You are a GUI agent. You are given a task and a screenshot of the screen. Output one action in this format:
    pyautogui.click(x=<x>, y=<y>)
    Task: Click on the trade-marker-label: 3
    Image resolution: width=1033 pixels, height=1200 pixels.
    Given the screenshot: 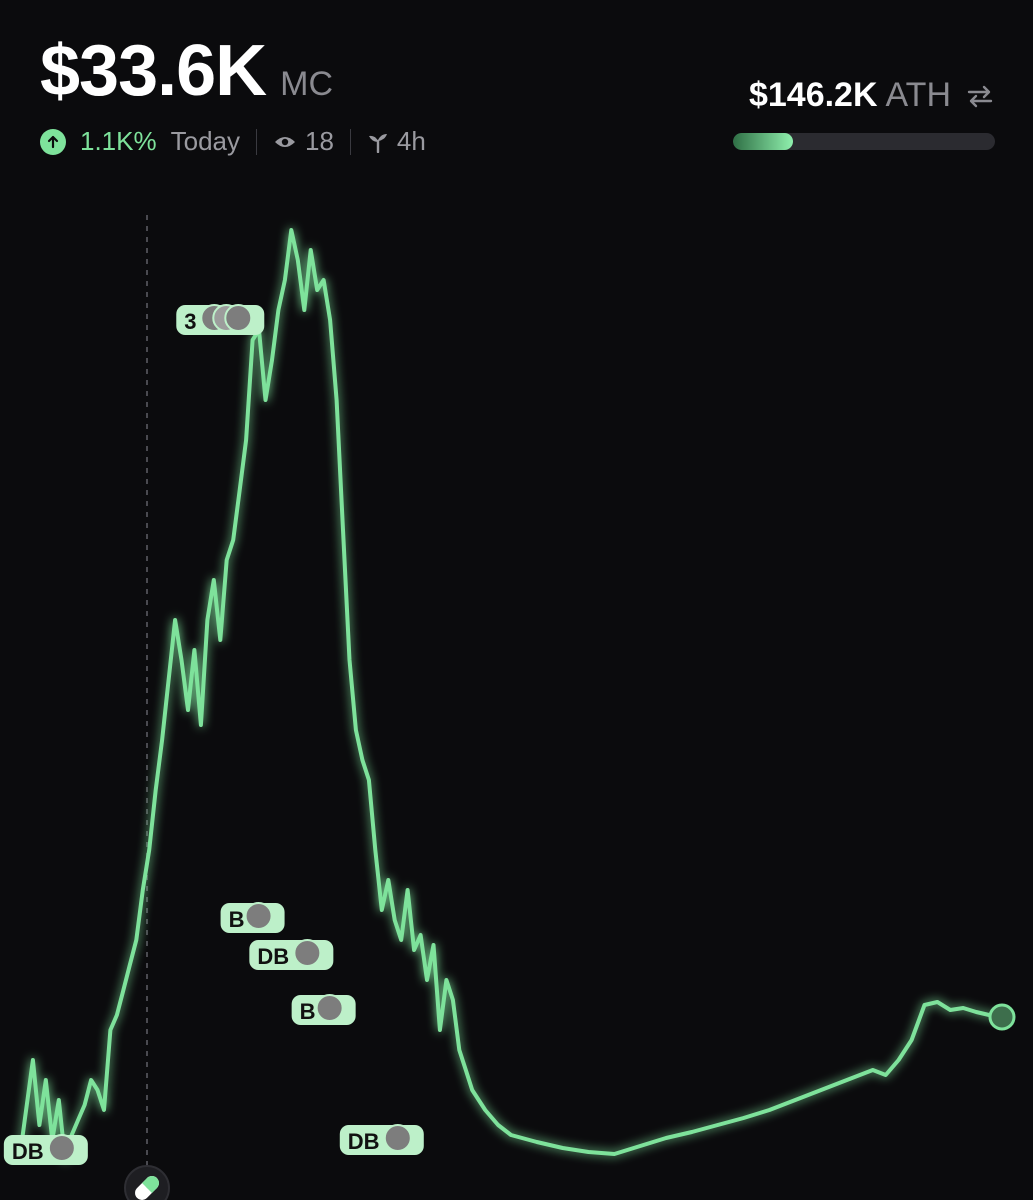 What is the action you would take?
    pyautogui.click(x=190, y=321)
    